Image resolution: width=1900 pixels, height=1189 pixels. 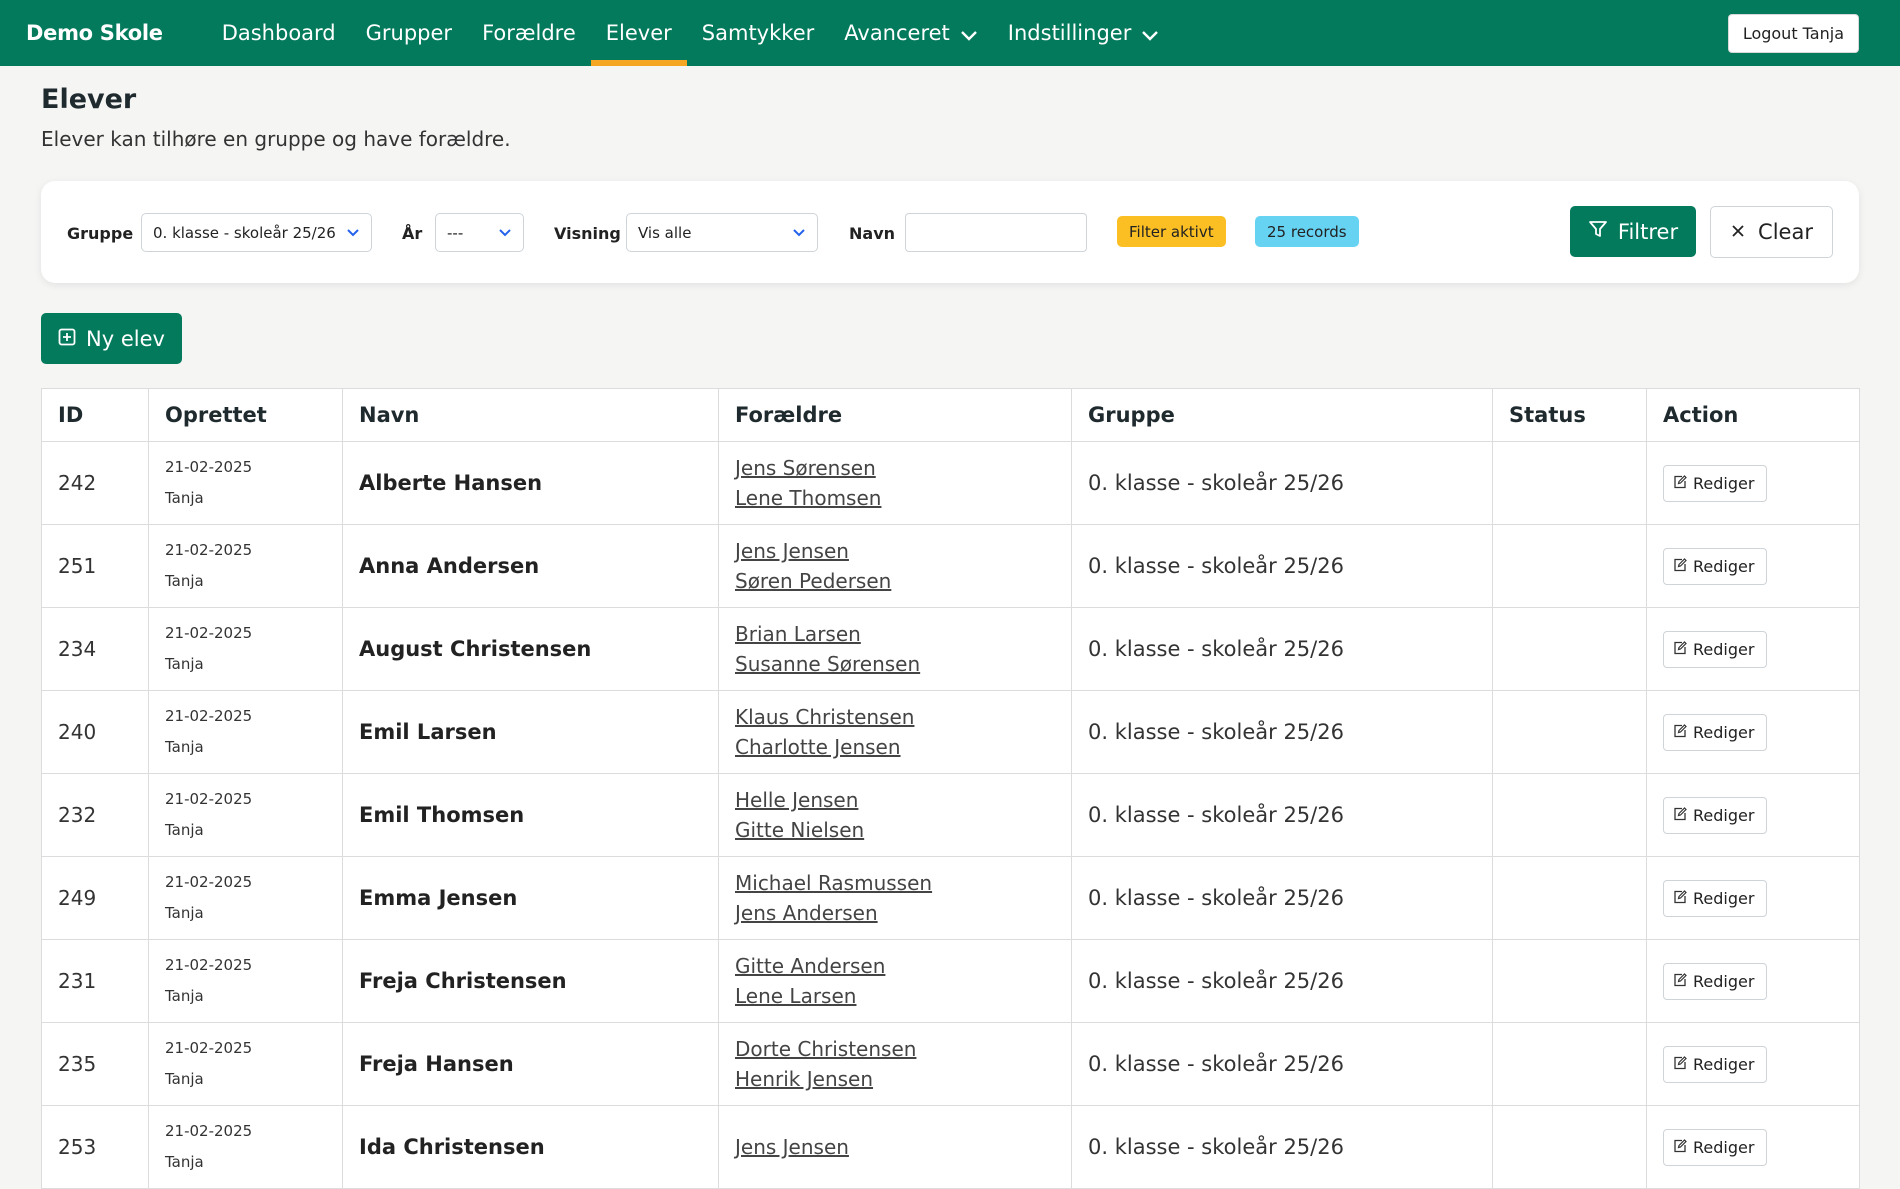 What do you see at coordinates (94, 33) in the screenshot?
I see `brand-logo: Demo Skole` at bounding box center [94, 33].